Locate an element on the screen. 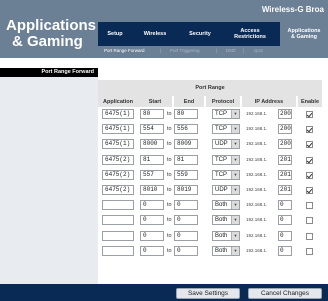 The width and height of the screenshot is (328, 301). table-row: 6475(2) 557 to 559 TCP ▼ 192.168.1. 201 is located at coordinates (213, 175).